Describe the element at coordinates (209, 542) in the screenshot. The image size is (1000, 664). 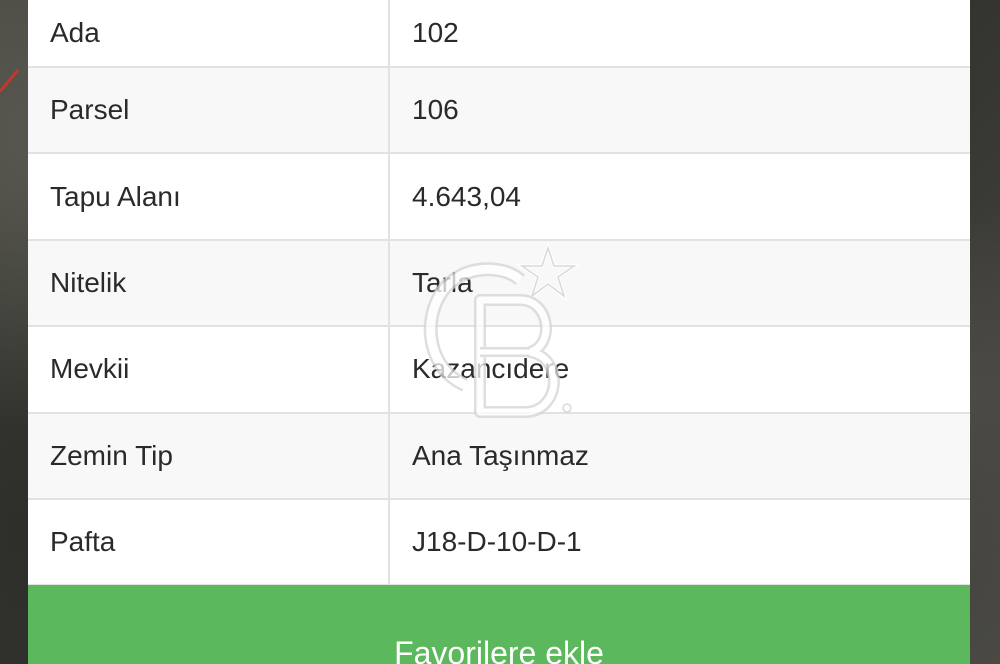
I see `row-label: Pafta` at that location.